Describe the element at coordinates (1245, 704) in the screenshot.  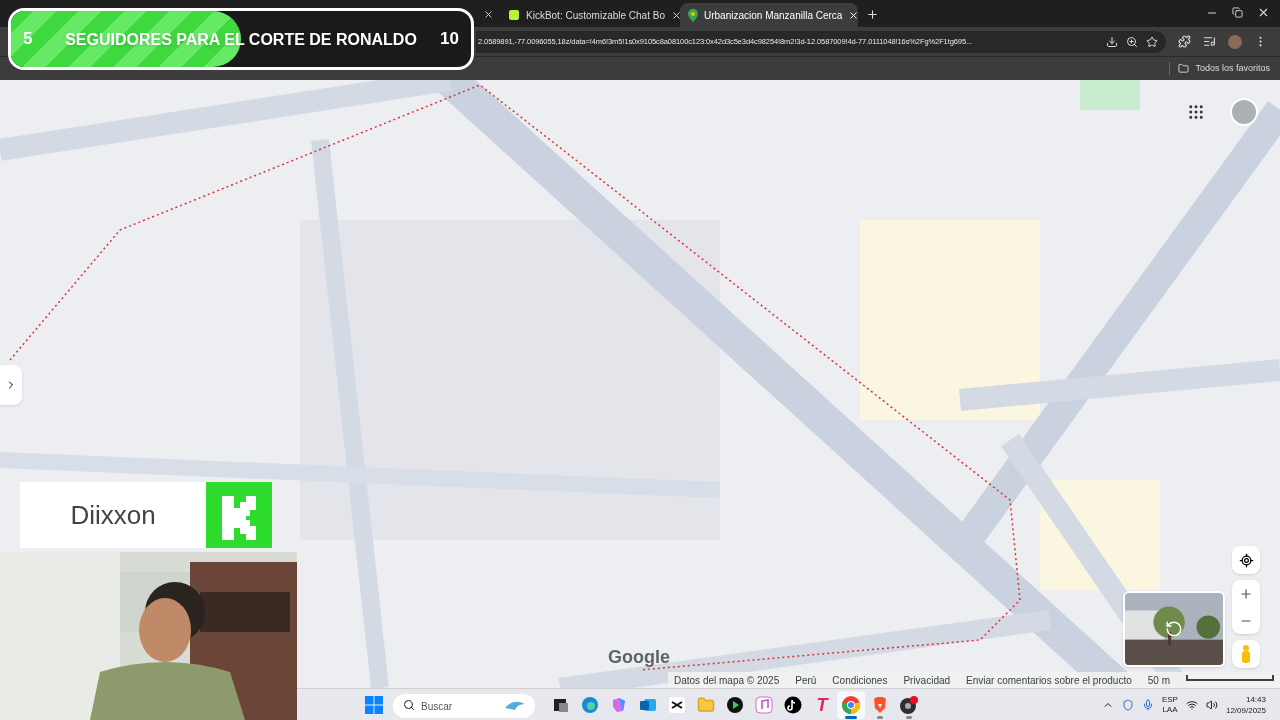
I see `clock: 14:43 12/09/2025` at that location.